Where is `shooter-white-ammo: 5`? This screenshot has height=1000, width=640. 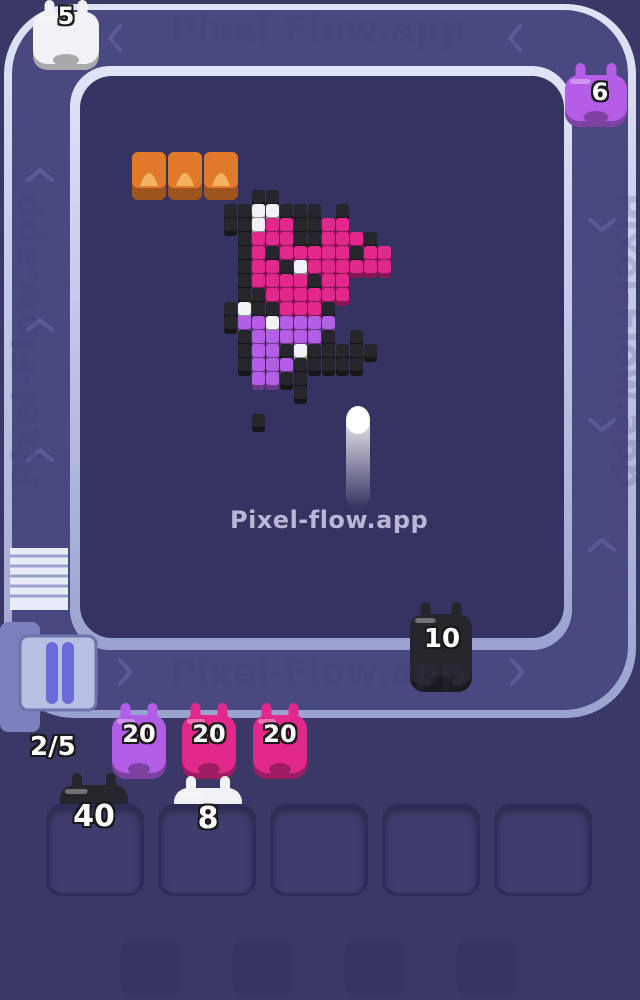
shooter-white-ammo: 5 is located at coordinates (66, 16).